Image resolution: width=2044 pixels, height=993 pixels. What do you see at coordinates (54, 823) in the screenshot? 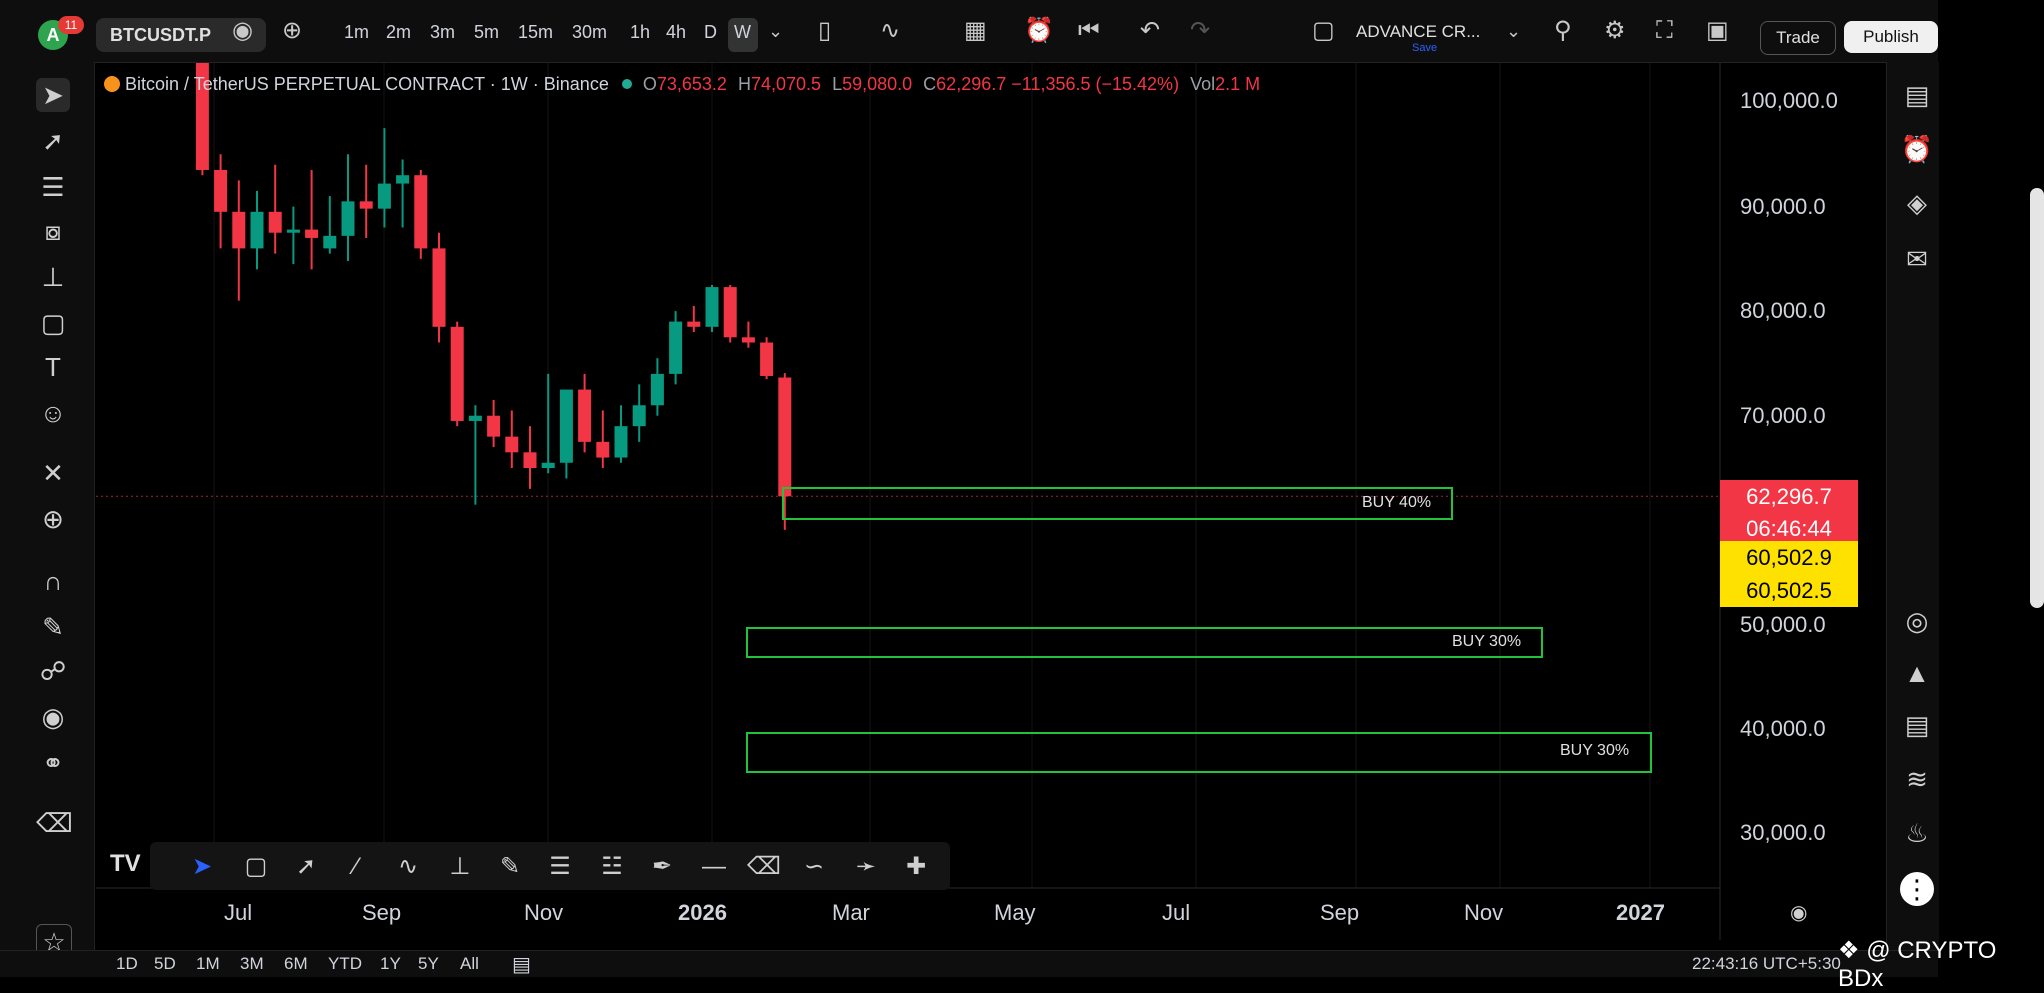
I see `trash-icon: ⌫` at bounding box center [54, 823].